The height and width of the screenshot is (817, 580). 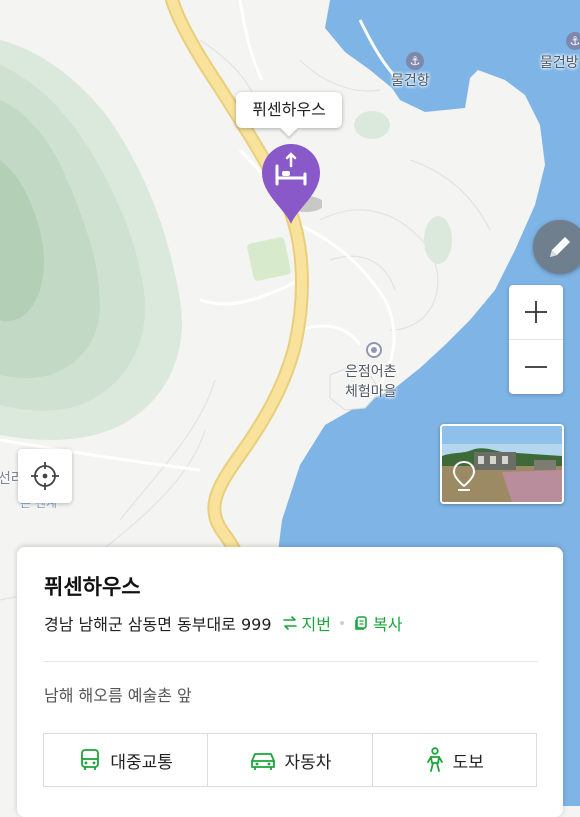 What do you see at coordinates (341, 623) in the screenshot?
I see `separator-dot` at bounding box center [341, 623].